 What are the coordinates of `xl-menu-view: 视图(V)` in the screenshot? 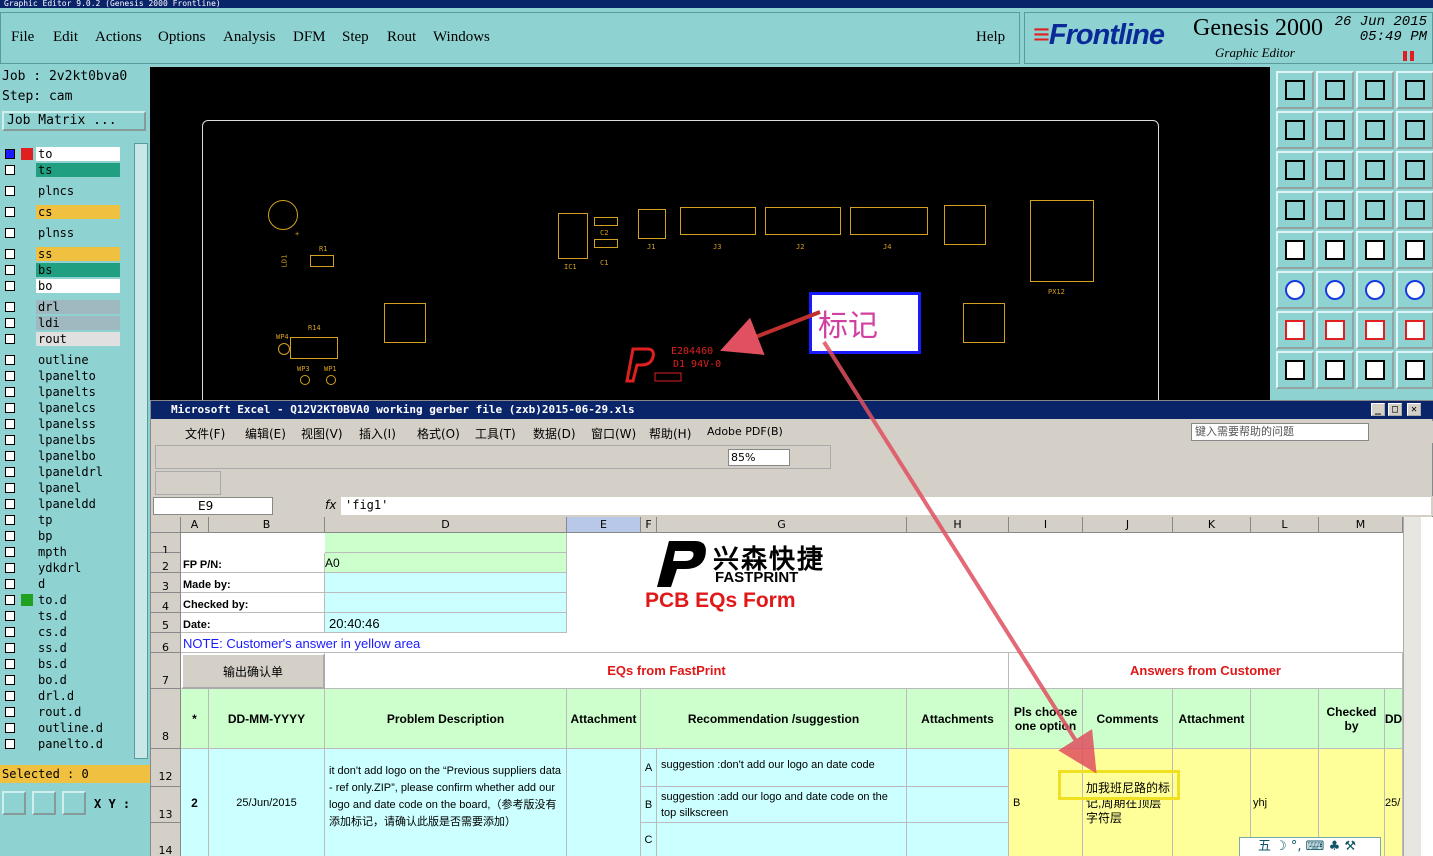 It's located at (322, 433).